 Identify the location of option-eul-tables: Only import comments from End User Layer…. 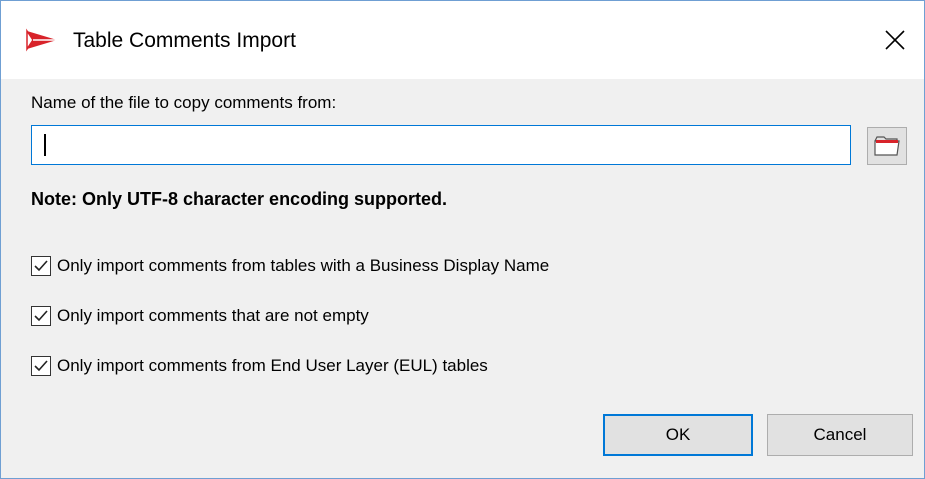
(259, 366).